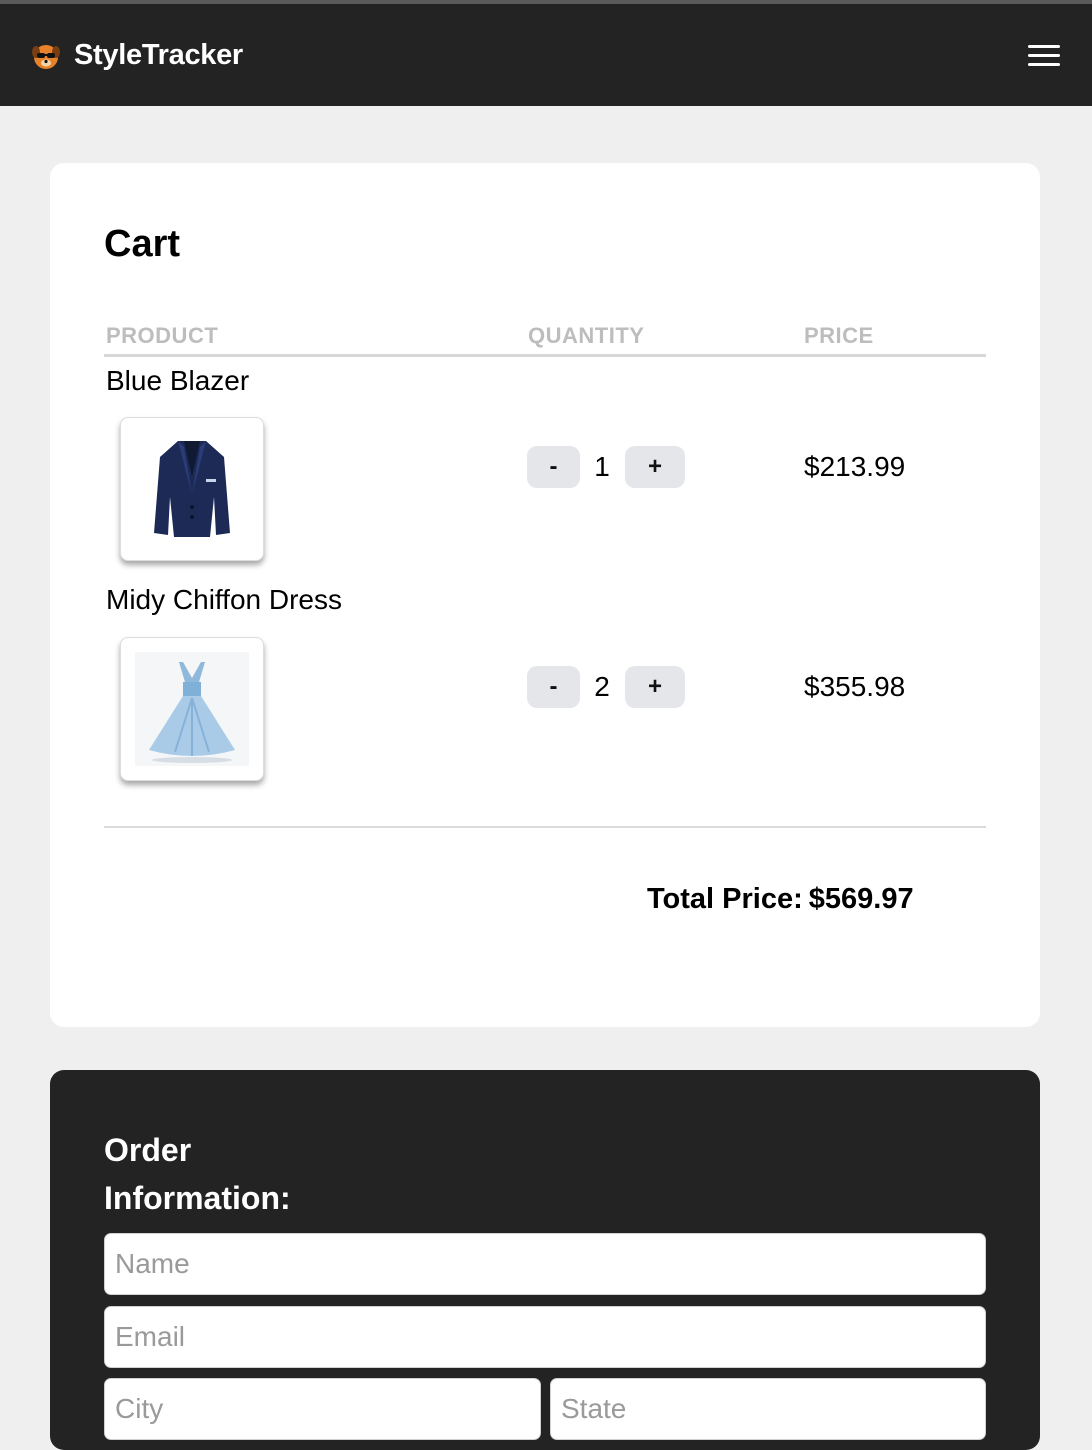  What do you see at coordinates (545, 1264) in the screenshot?
I see `name-field` at bounding box center [545, 1264].